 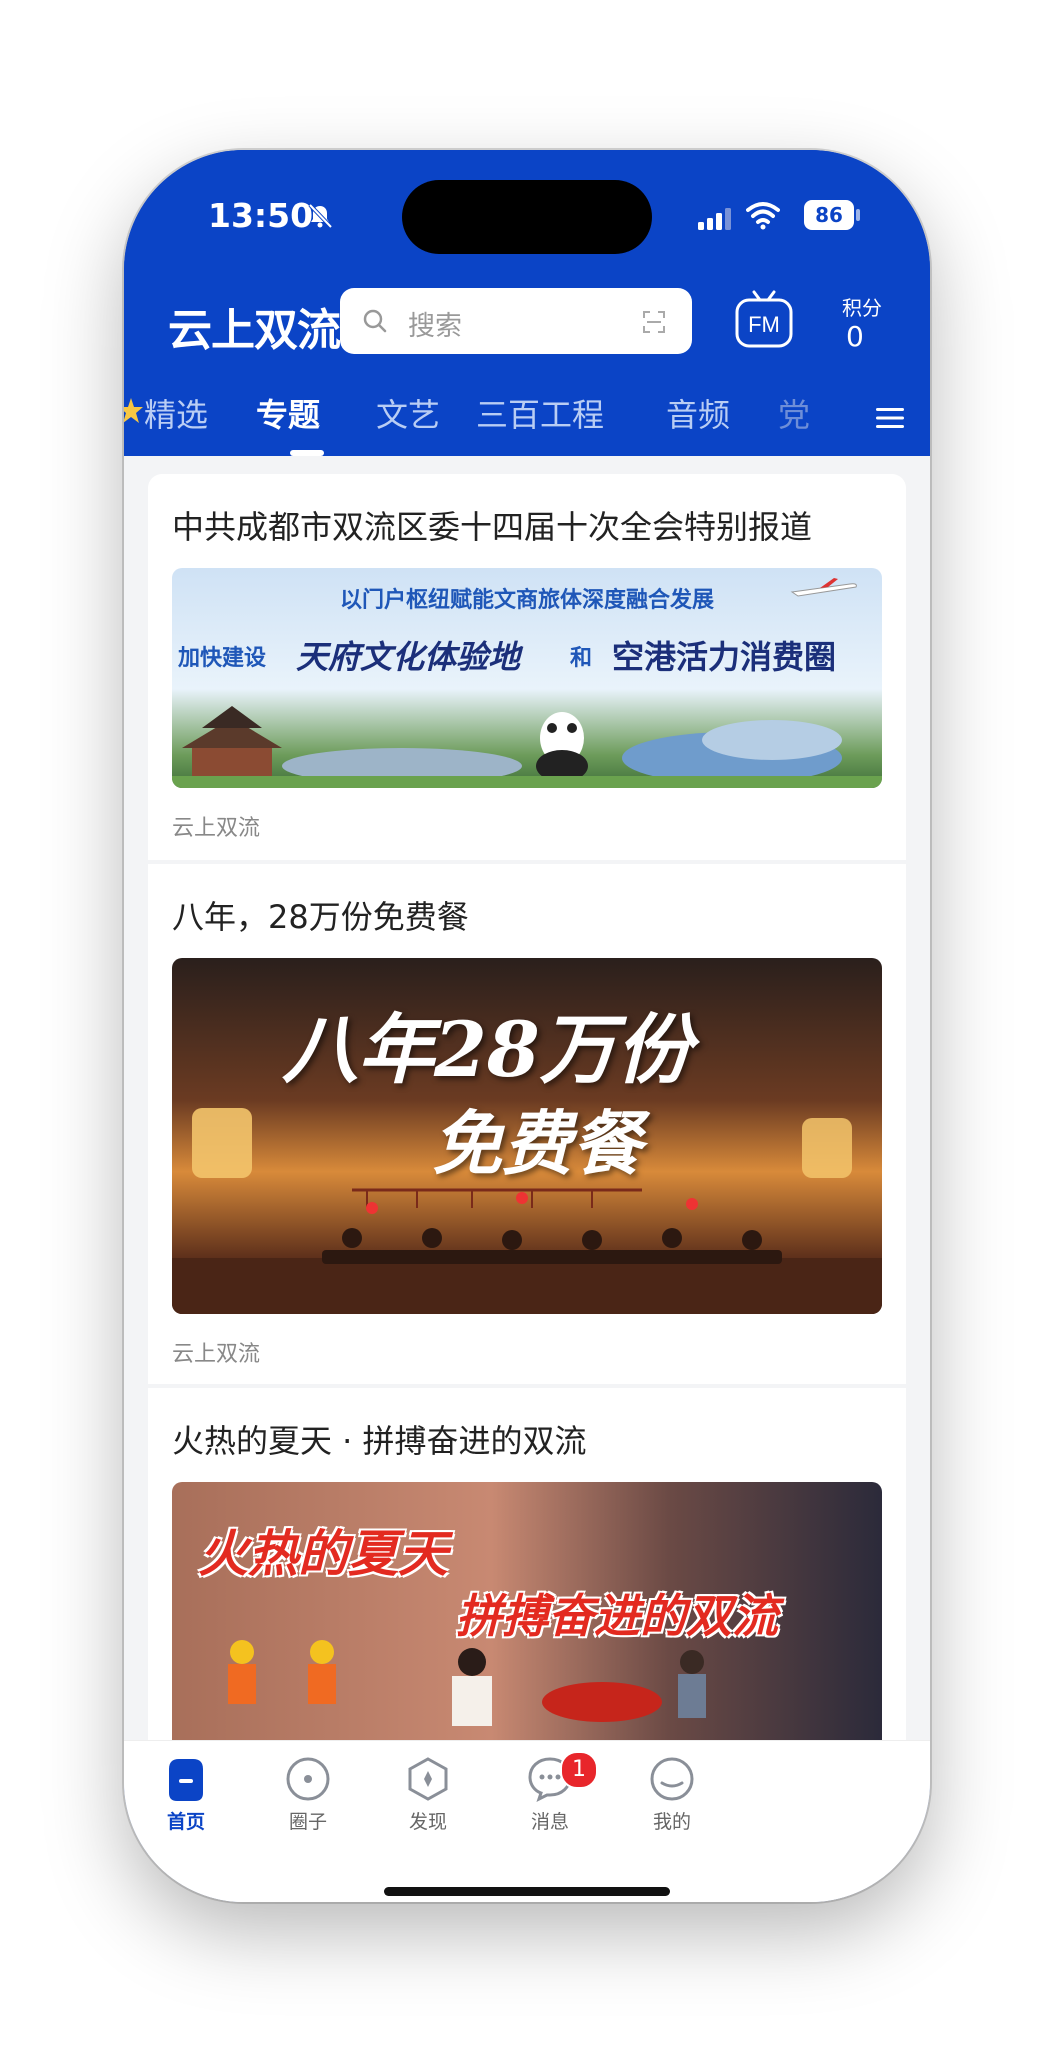 What do you see at coordinates (308, 1779) in the screenshot?
I see `circle-icon` at bounding box center [308, 1779].